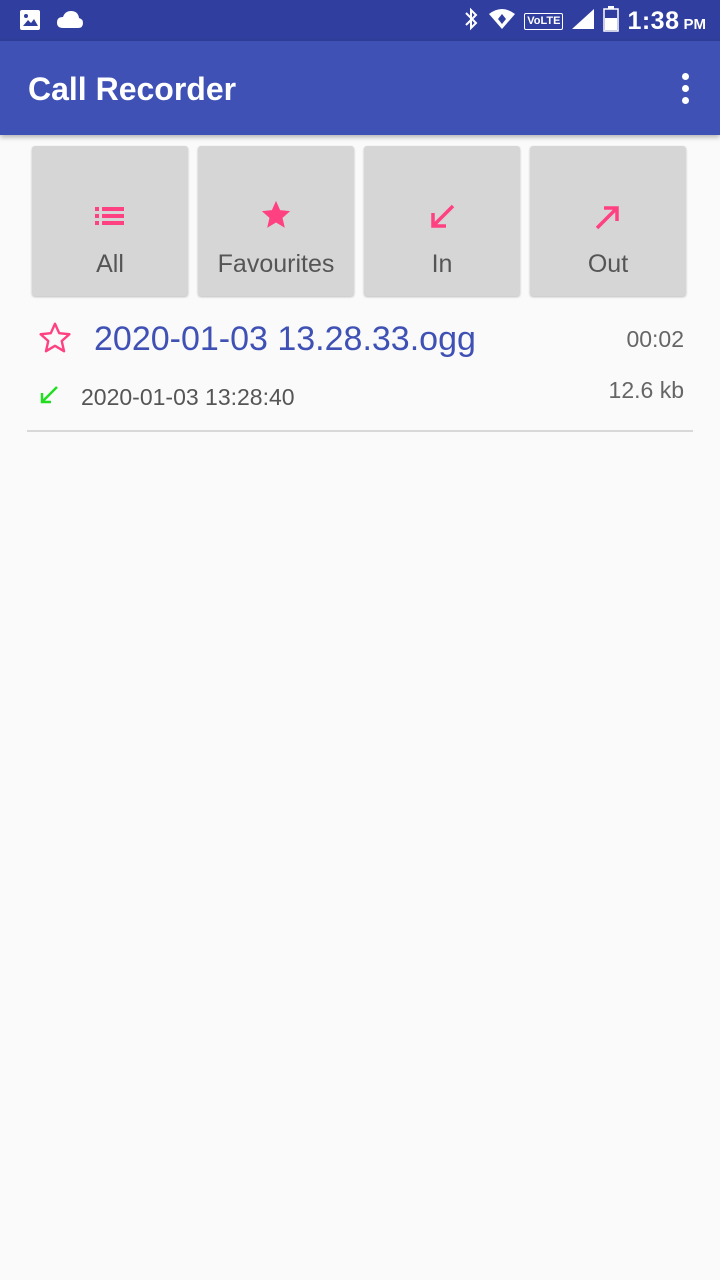 Image resolution: width=720 pixels, height=1280 pixels. What do you see at coordinates (360, 221) in the screenshot?
I see `filter-bar: All Favourites In Out` at bounding box center [360, 221].